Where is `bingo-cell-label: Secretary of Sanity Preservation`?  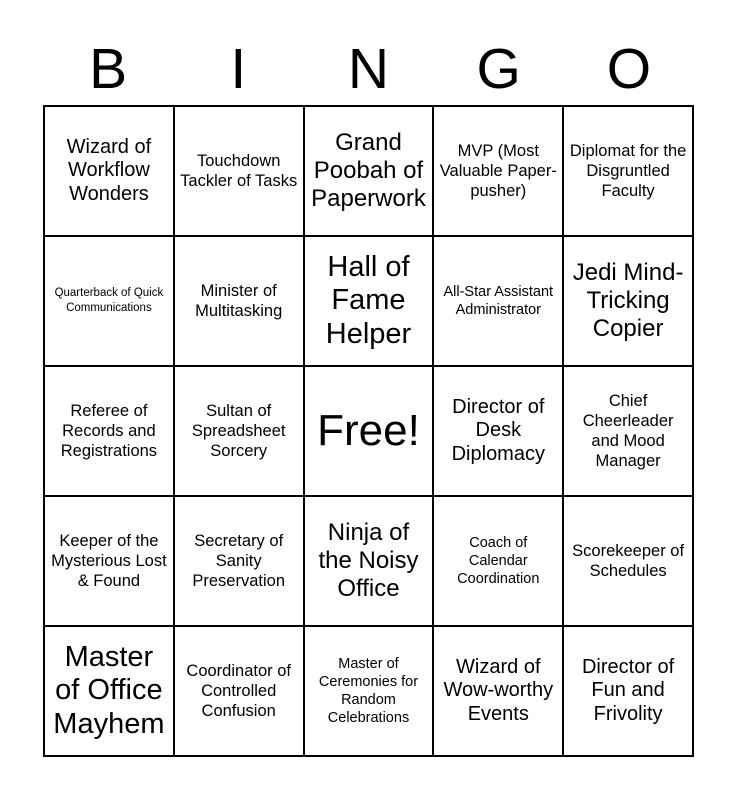
bingo-cell-label: Secretary of Sanity Preservation is located at coordinates (239, 561).